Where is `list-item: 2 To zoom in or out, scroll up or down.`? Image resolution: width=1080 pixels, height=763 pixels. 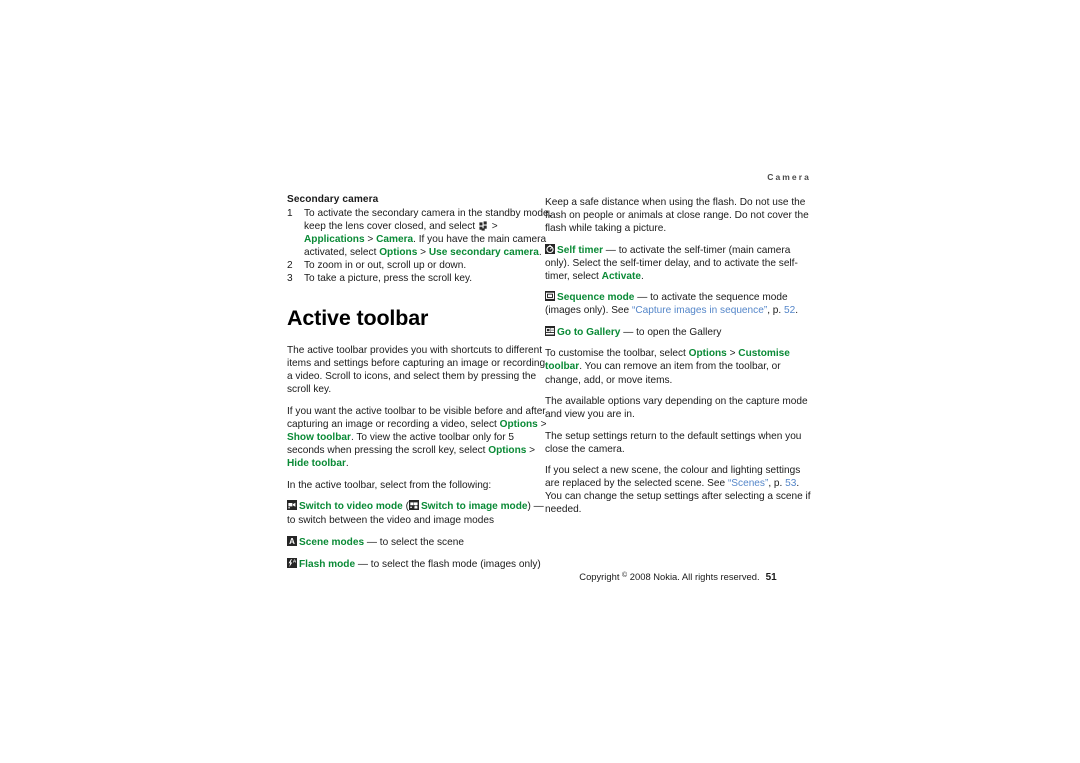
list-item: 2 To zoom in or out, scroll up or down. is located at coordinates (420, 265).